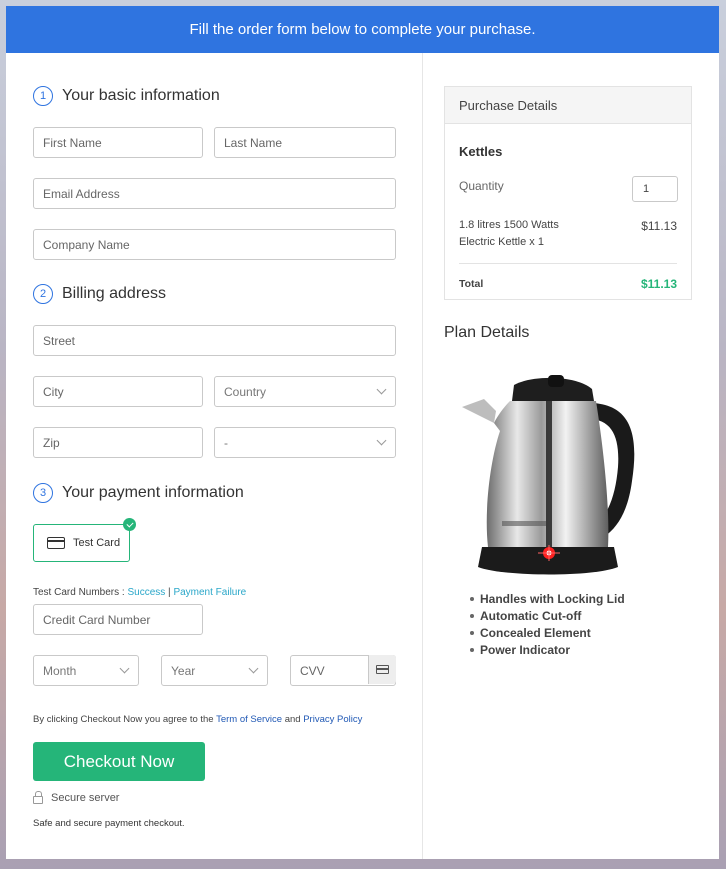 This screenshot has width=726, height=869. I want to click on section-basic-info: 1 Your basic information, so click(126, 96).